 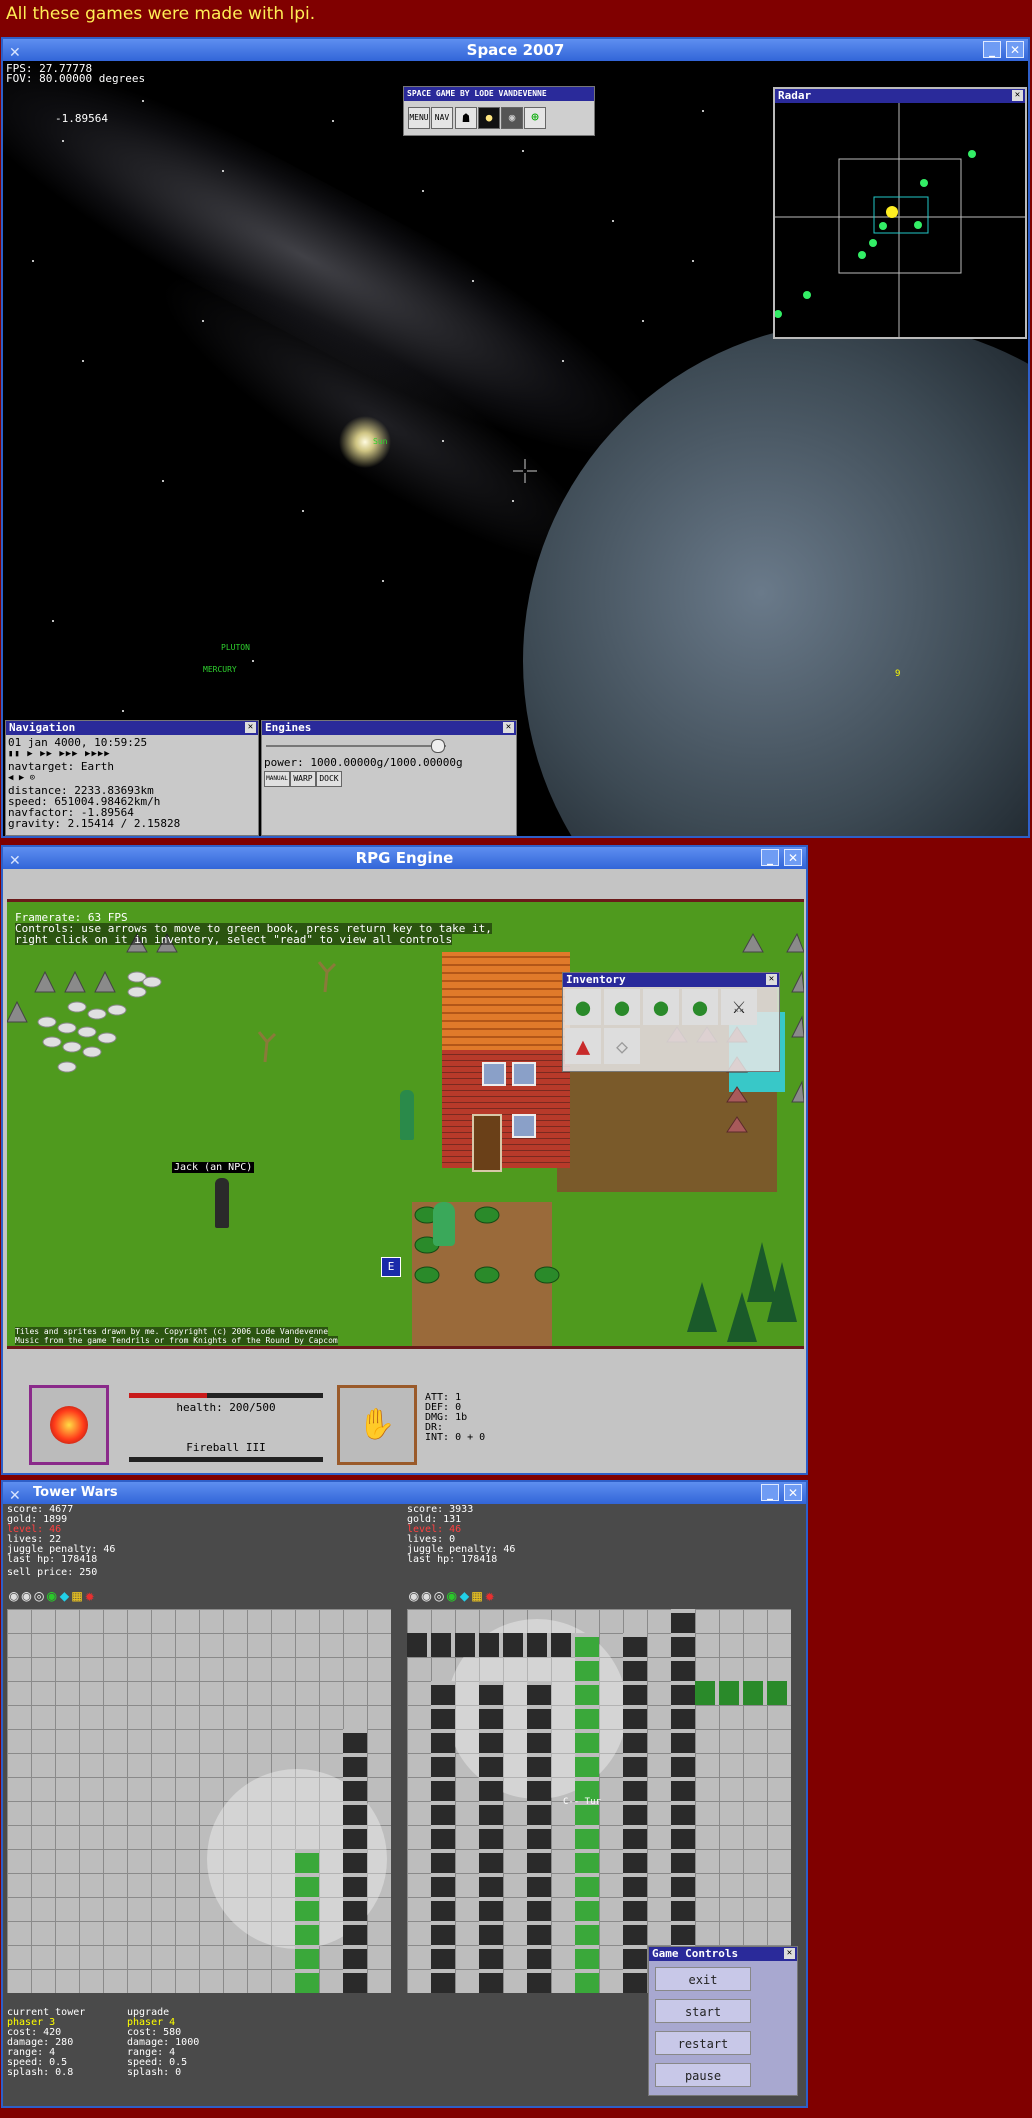 I want to click on game-controls-panel: Game Controls ✕ exit start restart pause, so click(x=723, y=2021).